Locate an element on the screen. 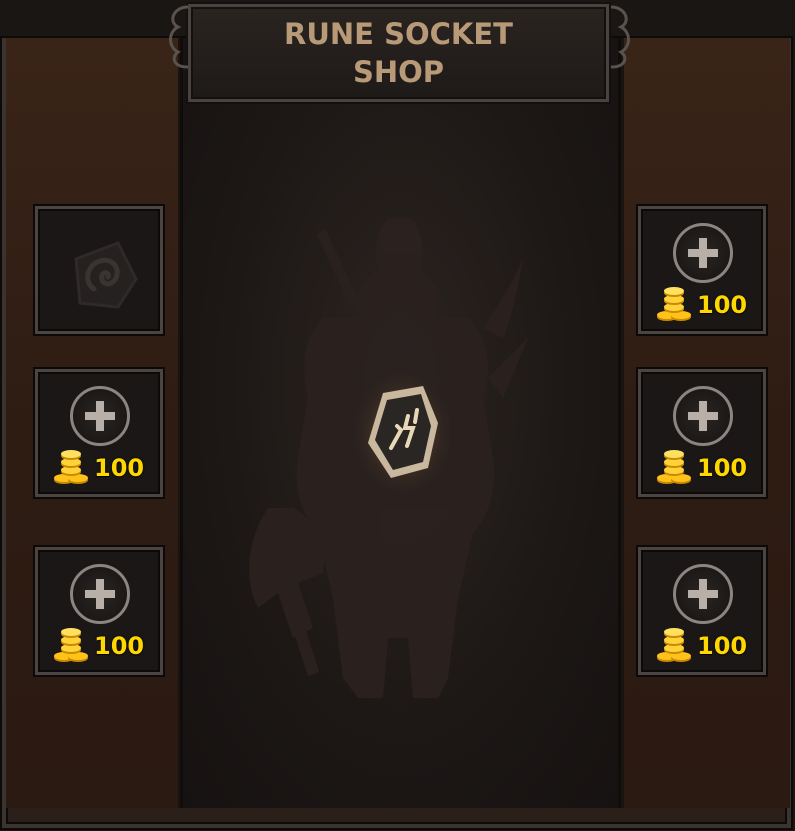  rune-slot-left-2: 100 is located at coordinates (99, 433).